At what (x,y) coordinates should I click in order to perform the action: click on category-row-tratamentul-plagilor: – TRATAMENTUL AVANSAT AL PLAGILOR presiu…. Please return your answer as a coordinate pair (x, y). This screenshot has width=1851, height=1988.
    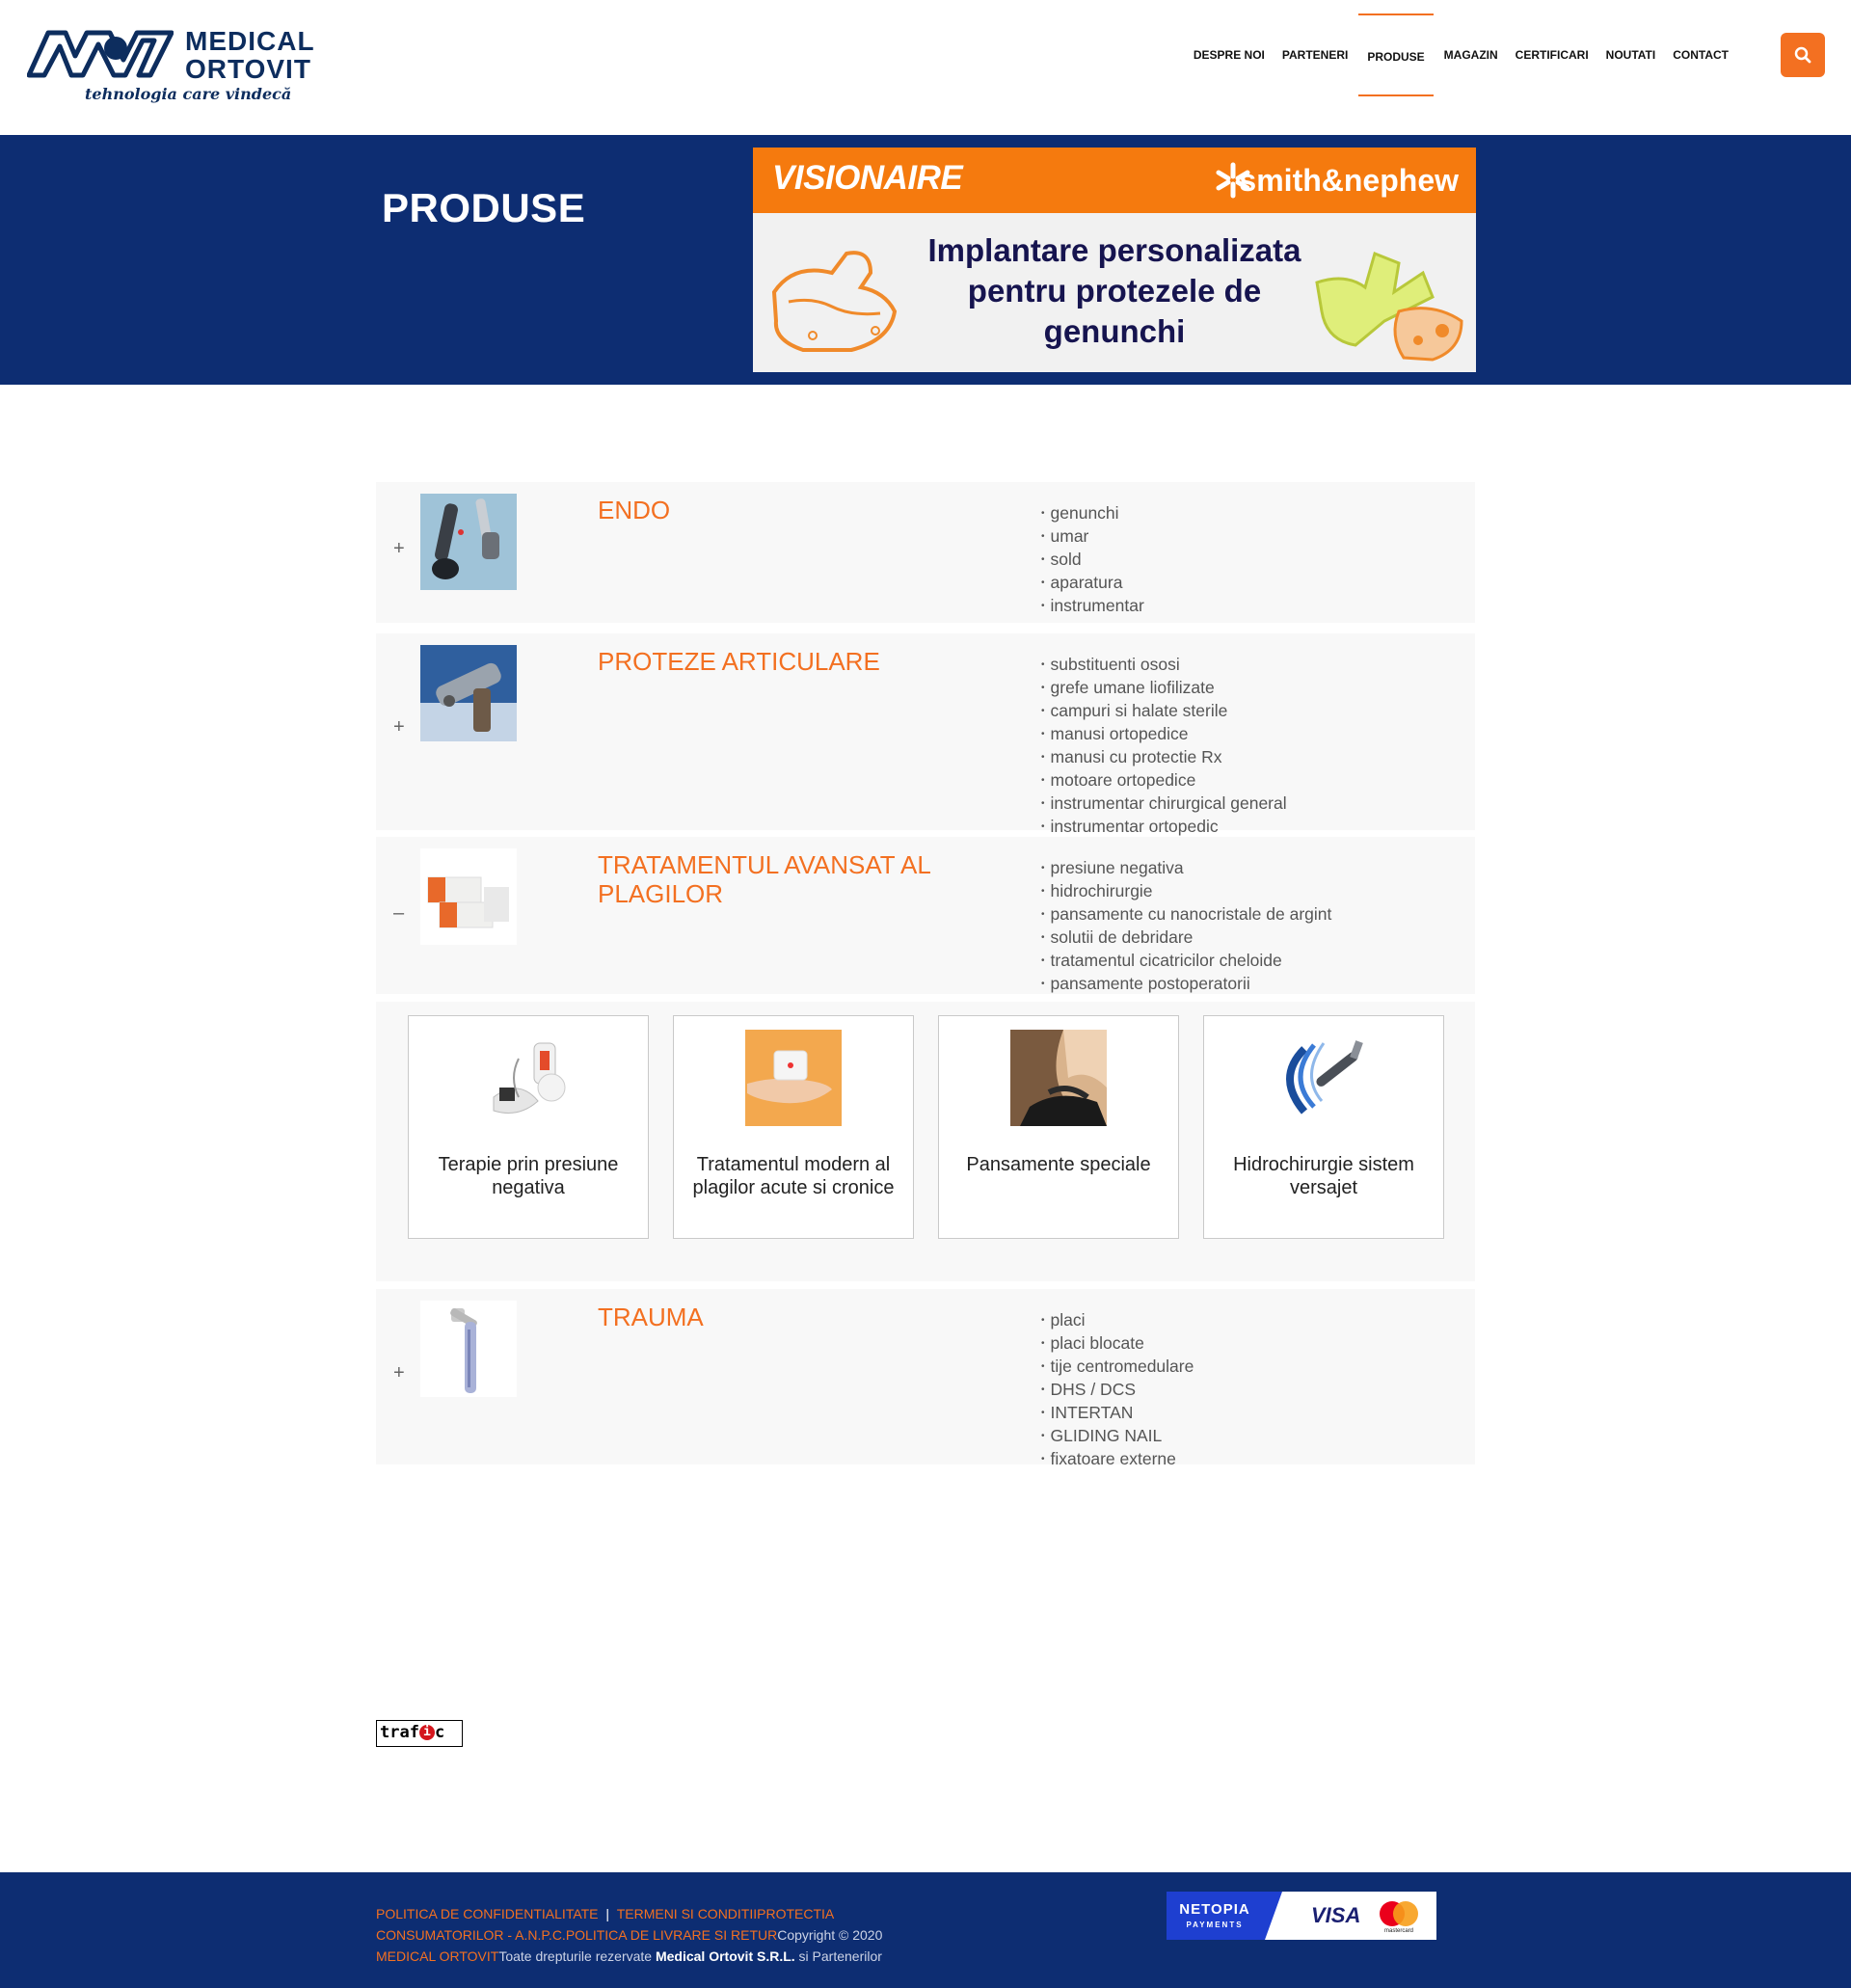
    Looking at the image, I should click on (925, 915).